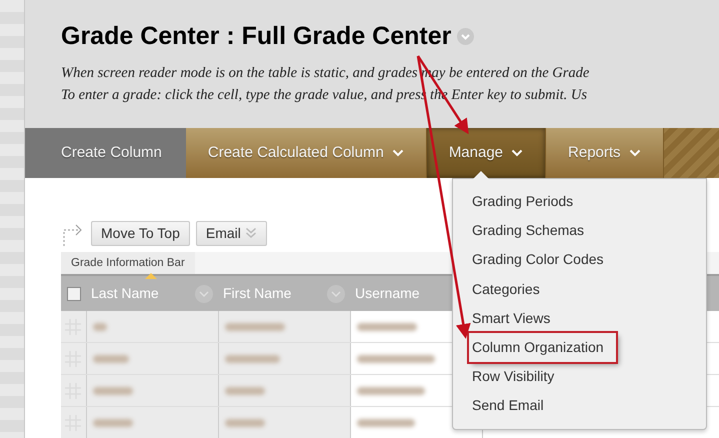 The height and width of the screenshot is (438, 719). What do you see at coordinates (538, 259) in the screenshot?
I see `menu-item: Grading Color Codes` at bounding box center [538, 259].